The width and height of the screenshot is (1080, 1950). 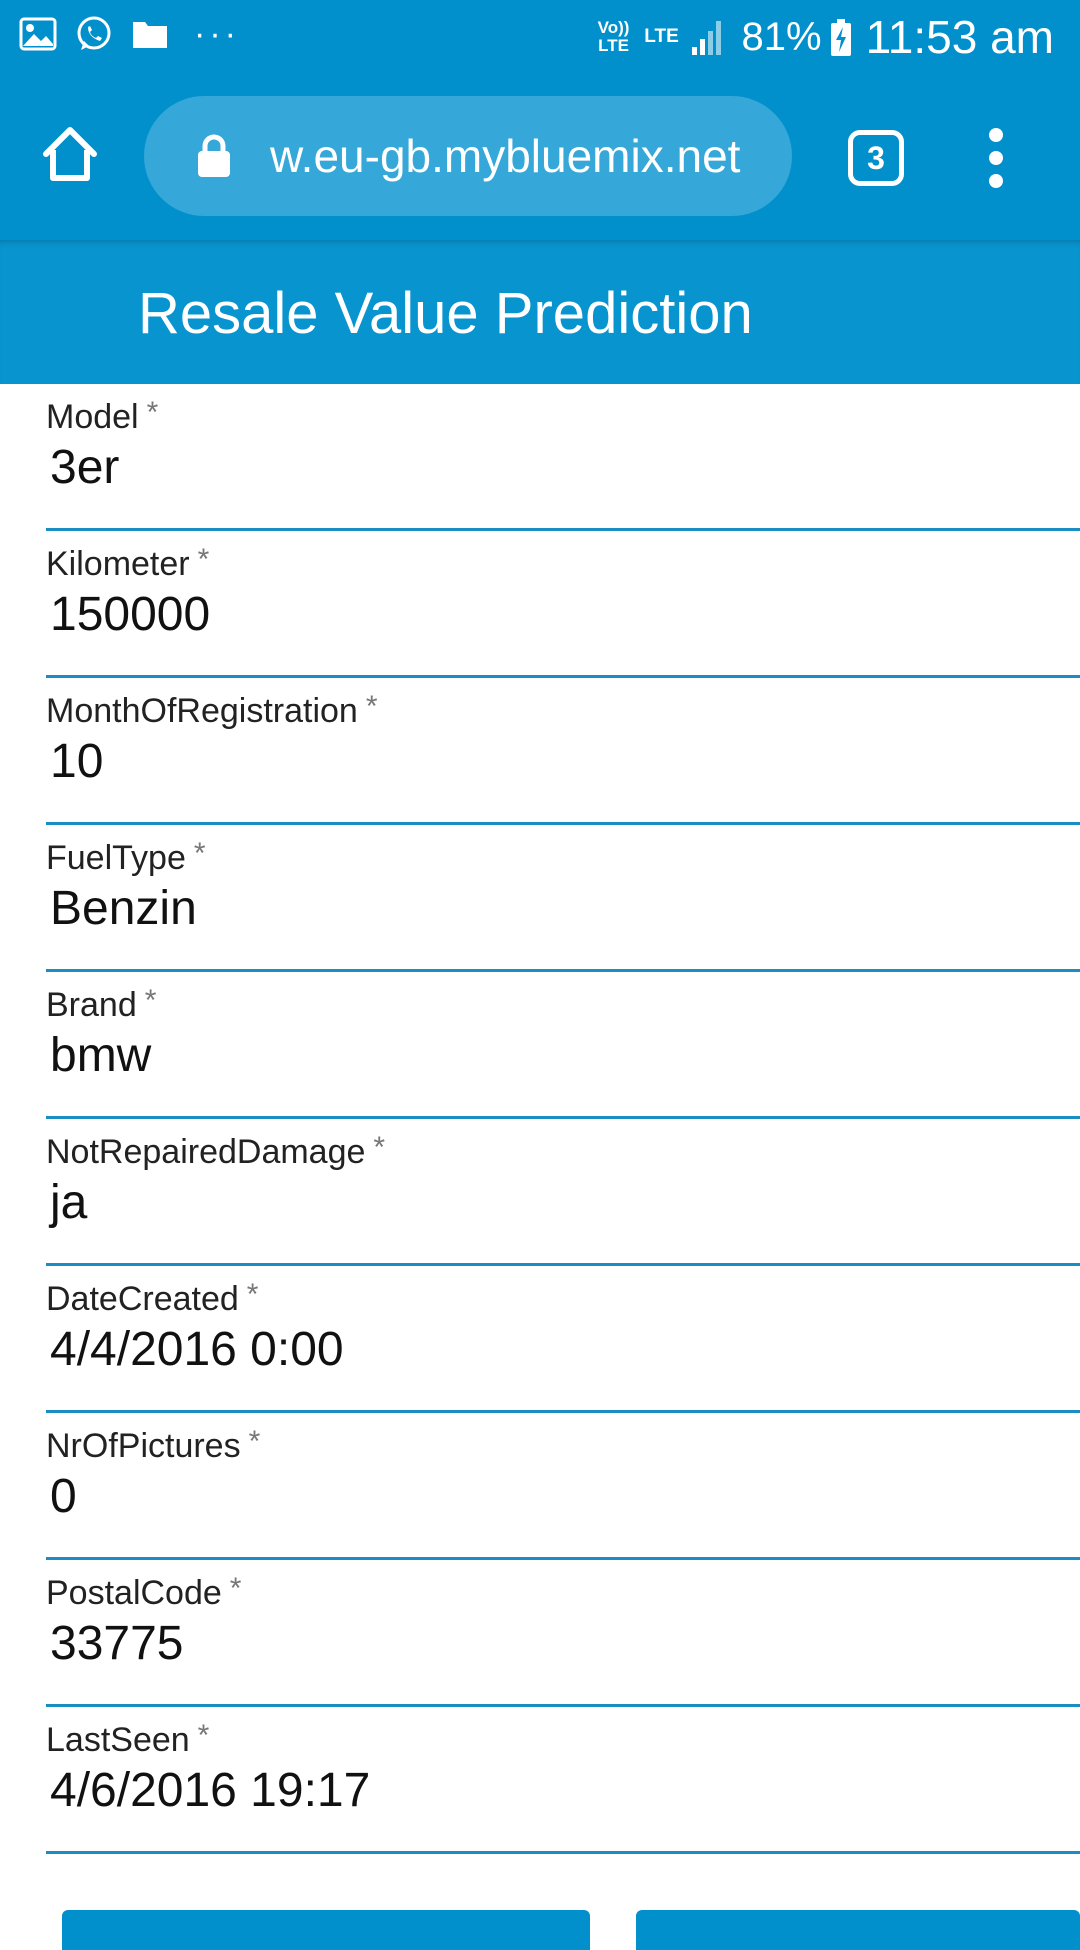 I want to click on field-label: PostalCode *, so click(x=144, y=1592).